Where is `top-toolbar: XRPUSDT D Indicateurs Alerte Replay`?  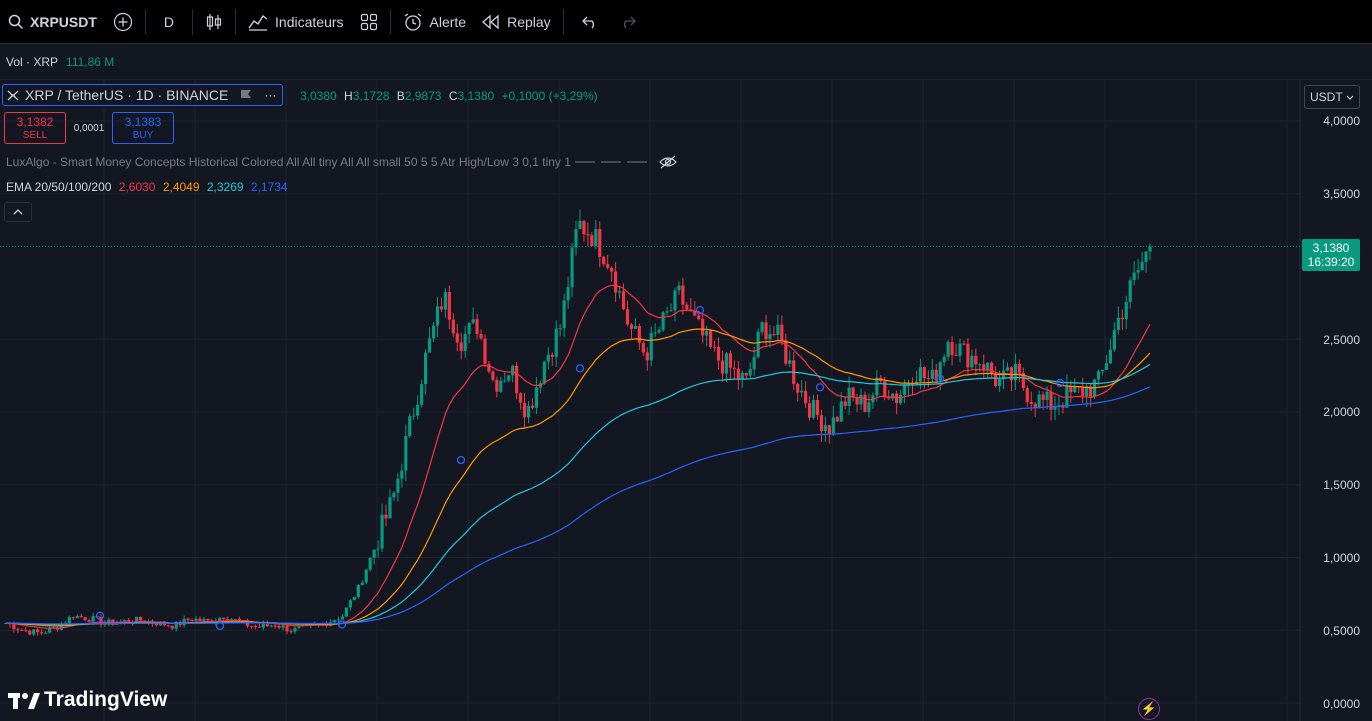 top-toolbar: XRPUSDT D Indicateurs Alerte Replay is located at coordinates (686, 22).